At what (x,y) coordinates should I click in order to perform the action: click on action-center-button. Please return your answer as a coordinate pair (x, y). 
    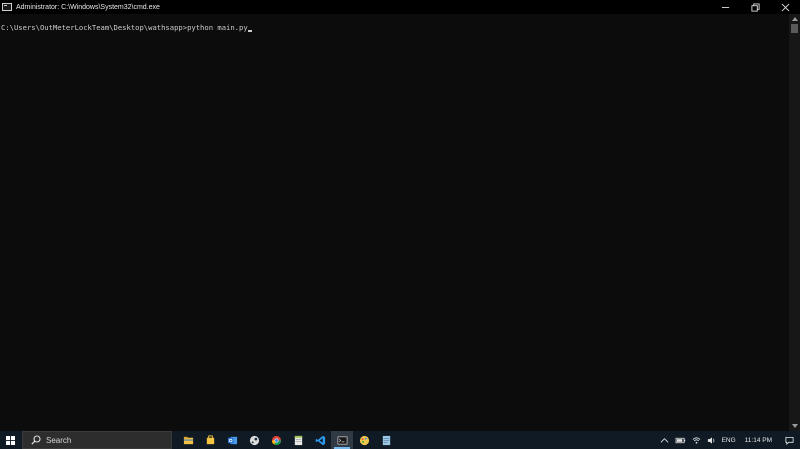
    Looking at the image, I should click on (789, 440).